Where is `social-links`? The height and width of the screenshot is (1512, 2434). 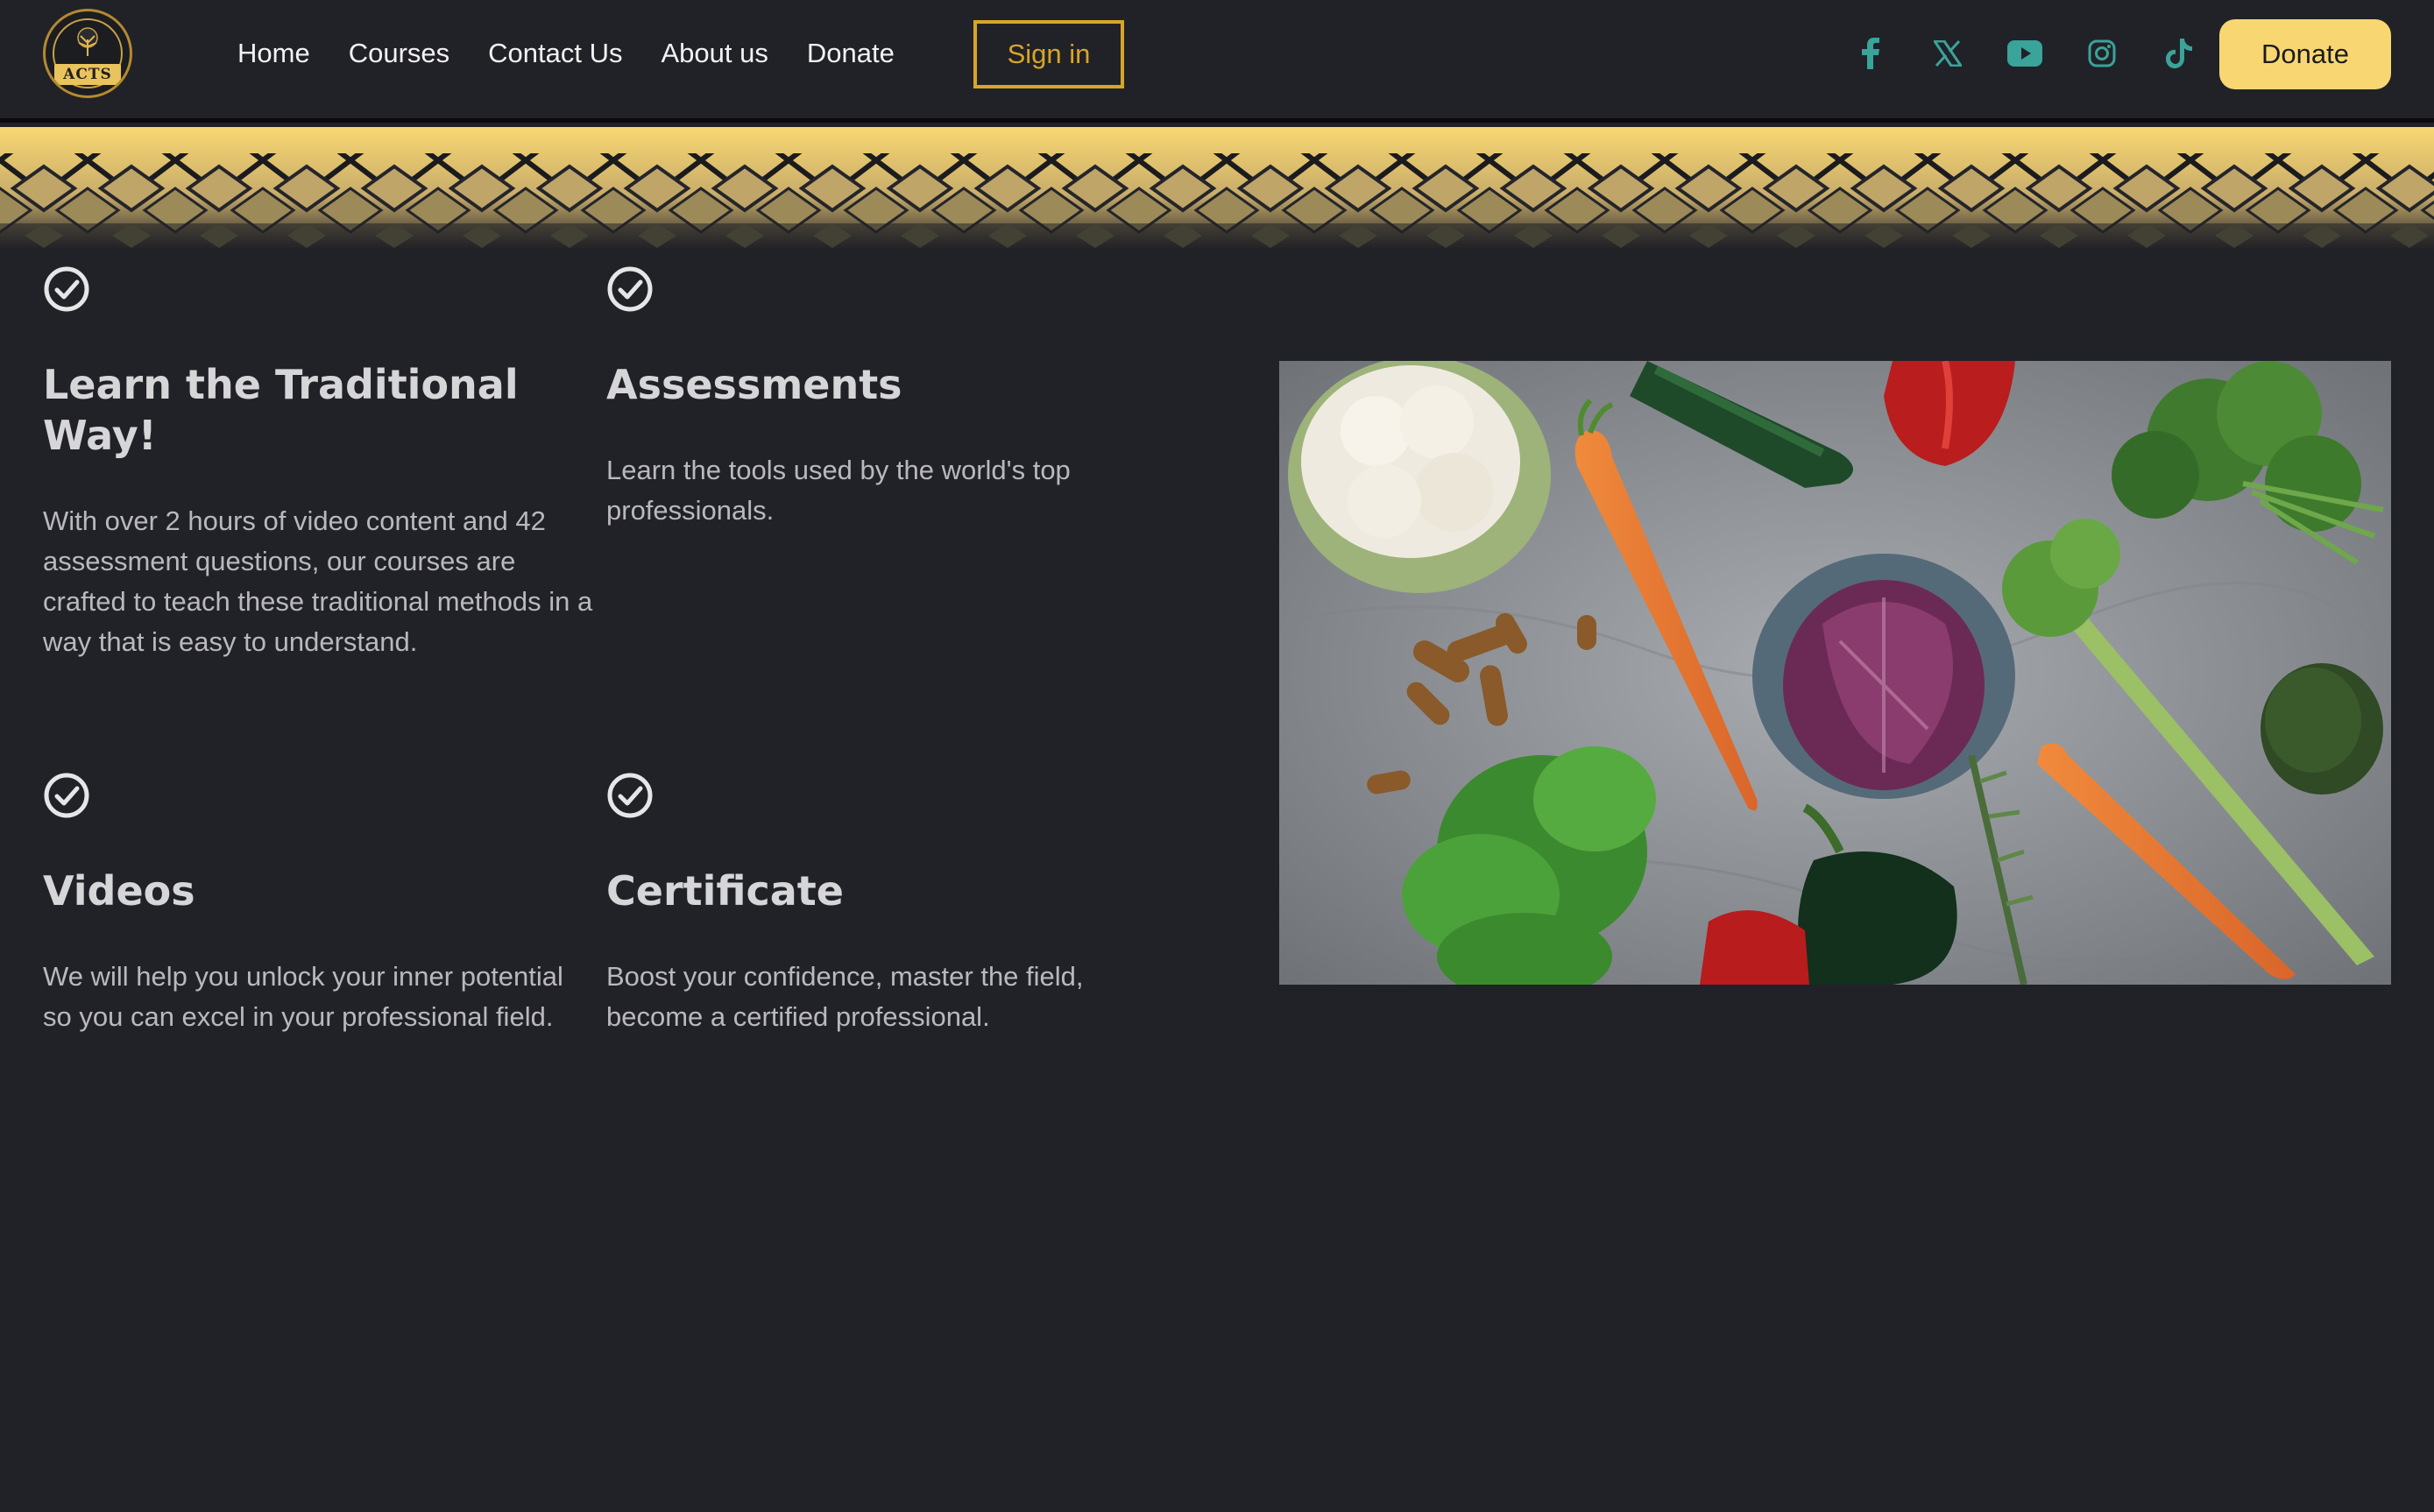
social-links is located at coordinates (2041, 53).